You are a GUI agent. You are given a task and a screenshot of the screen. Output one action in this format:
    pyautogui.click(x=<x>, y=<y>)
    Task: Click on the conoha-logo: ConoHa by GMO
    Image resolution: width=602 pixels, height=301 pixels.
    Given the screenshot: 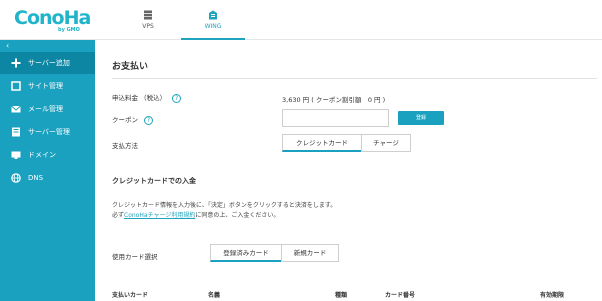 What is the action you would take?
    pyautogui.click(x=54, y=21)
    